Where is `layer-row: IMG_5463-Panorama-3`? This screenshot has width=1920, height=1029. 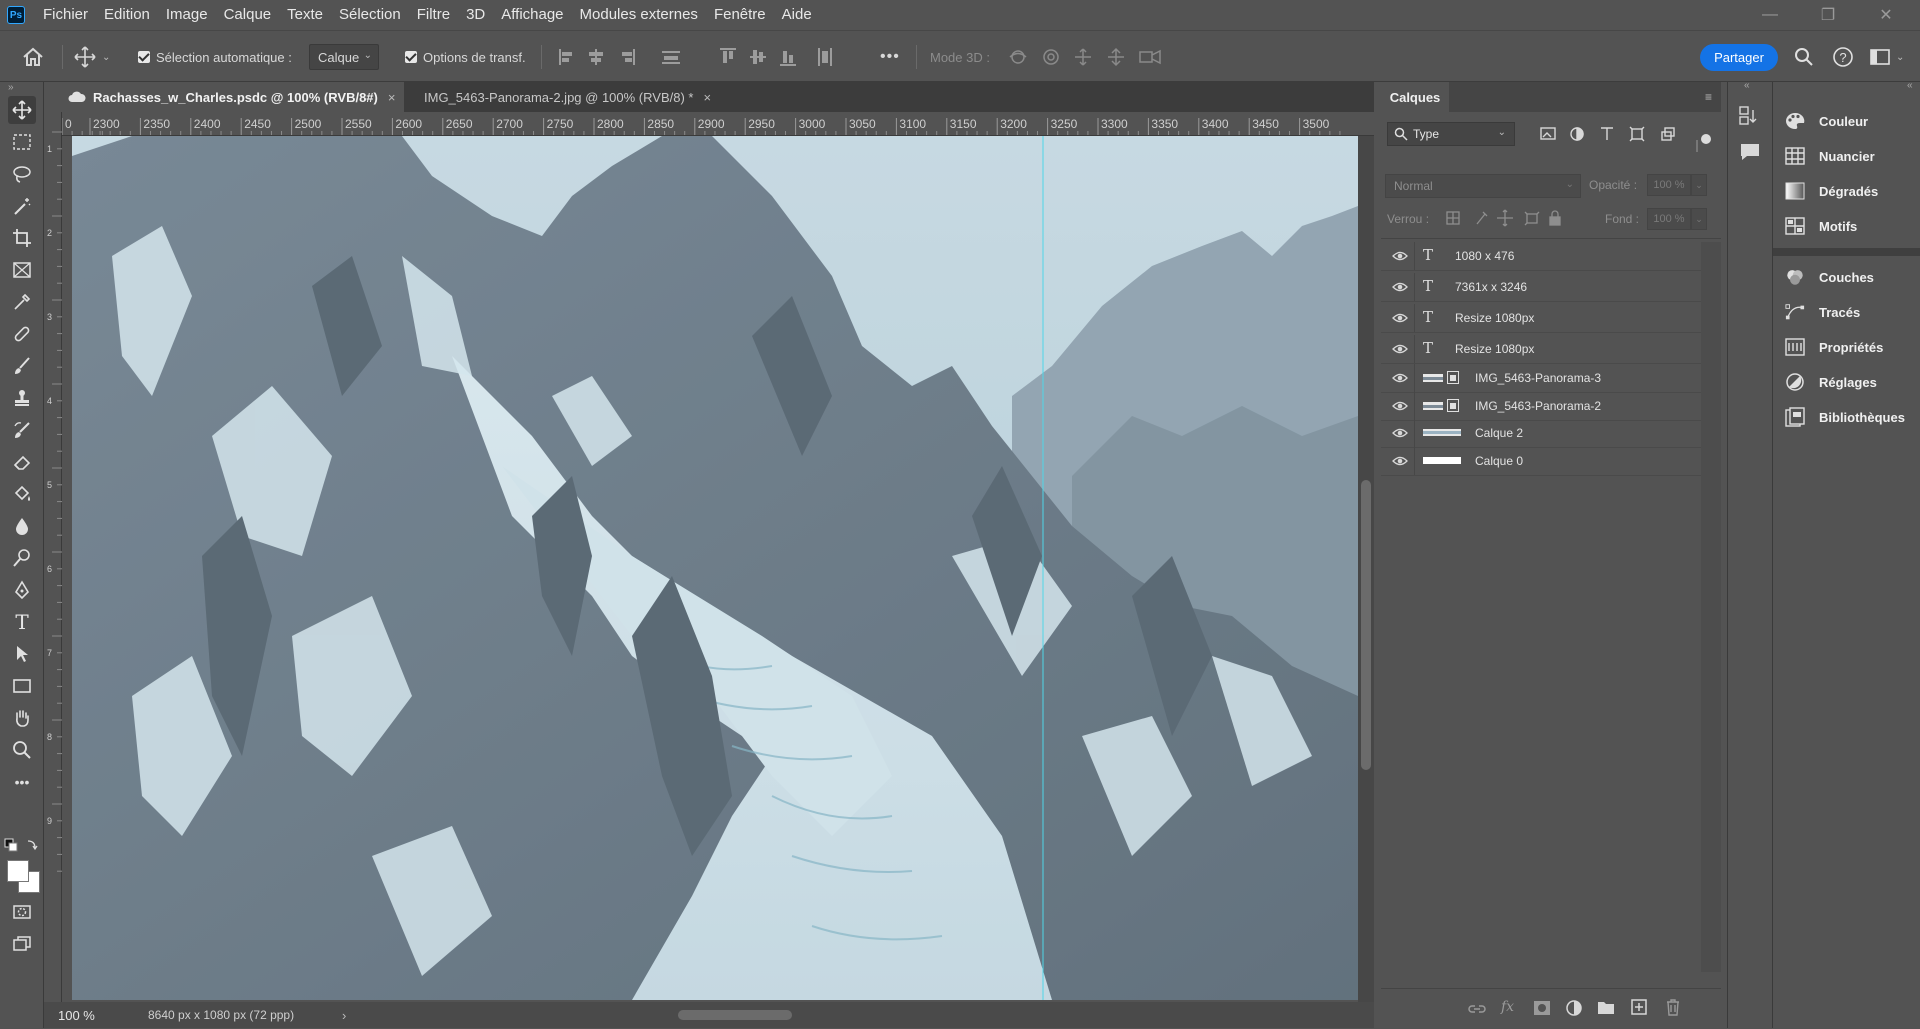 layer-row: IMG_5463-Panorama-3 is located at coordinates (1541, 378).